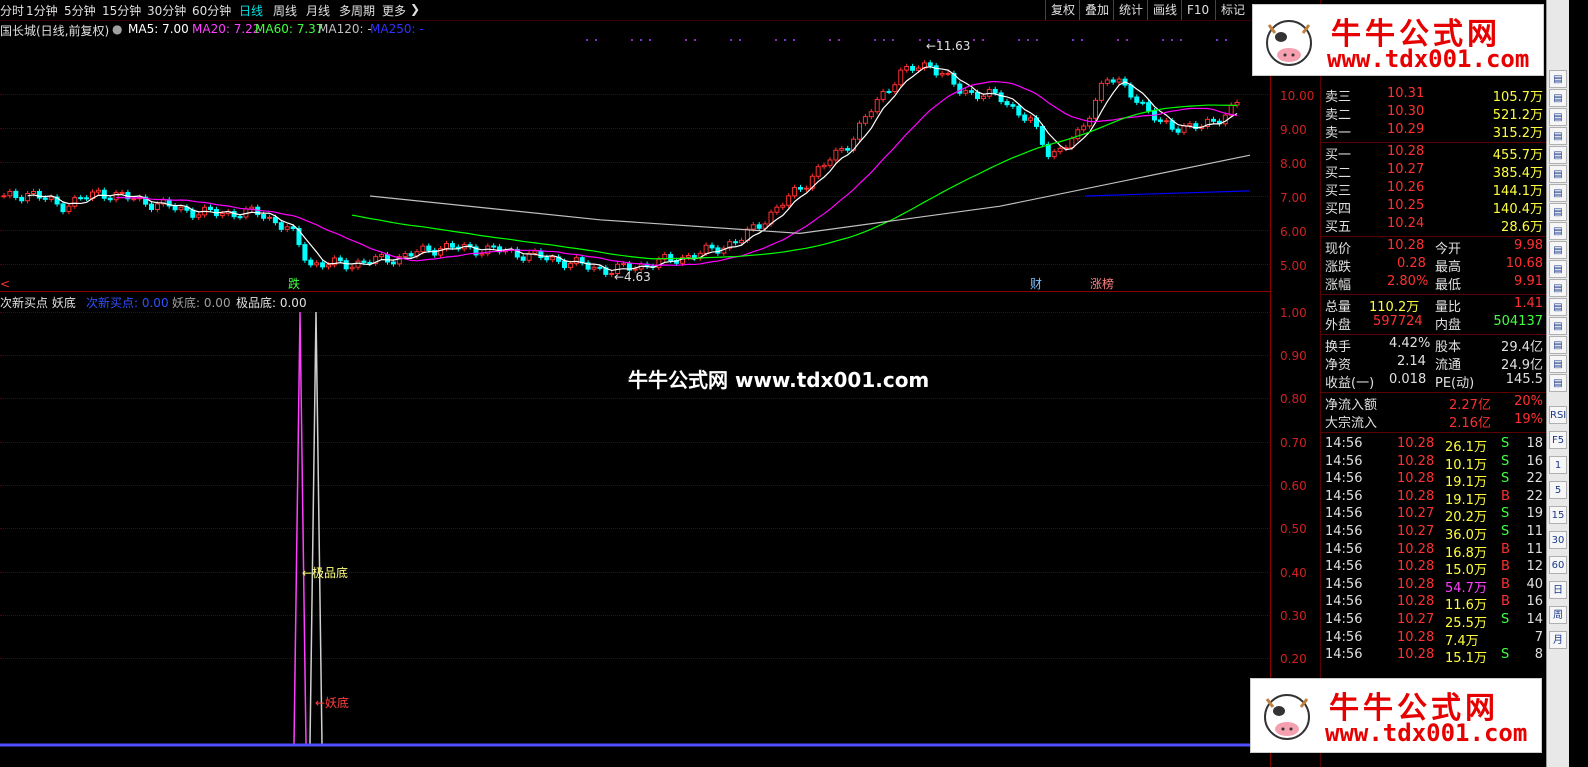 This screenshot has width=1588, height=767. I want to click on period-shortcut-button: 日, so click(1558, 590).